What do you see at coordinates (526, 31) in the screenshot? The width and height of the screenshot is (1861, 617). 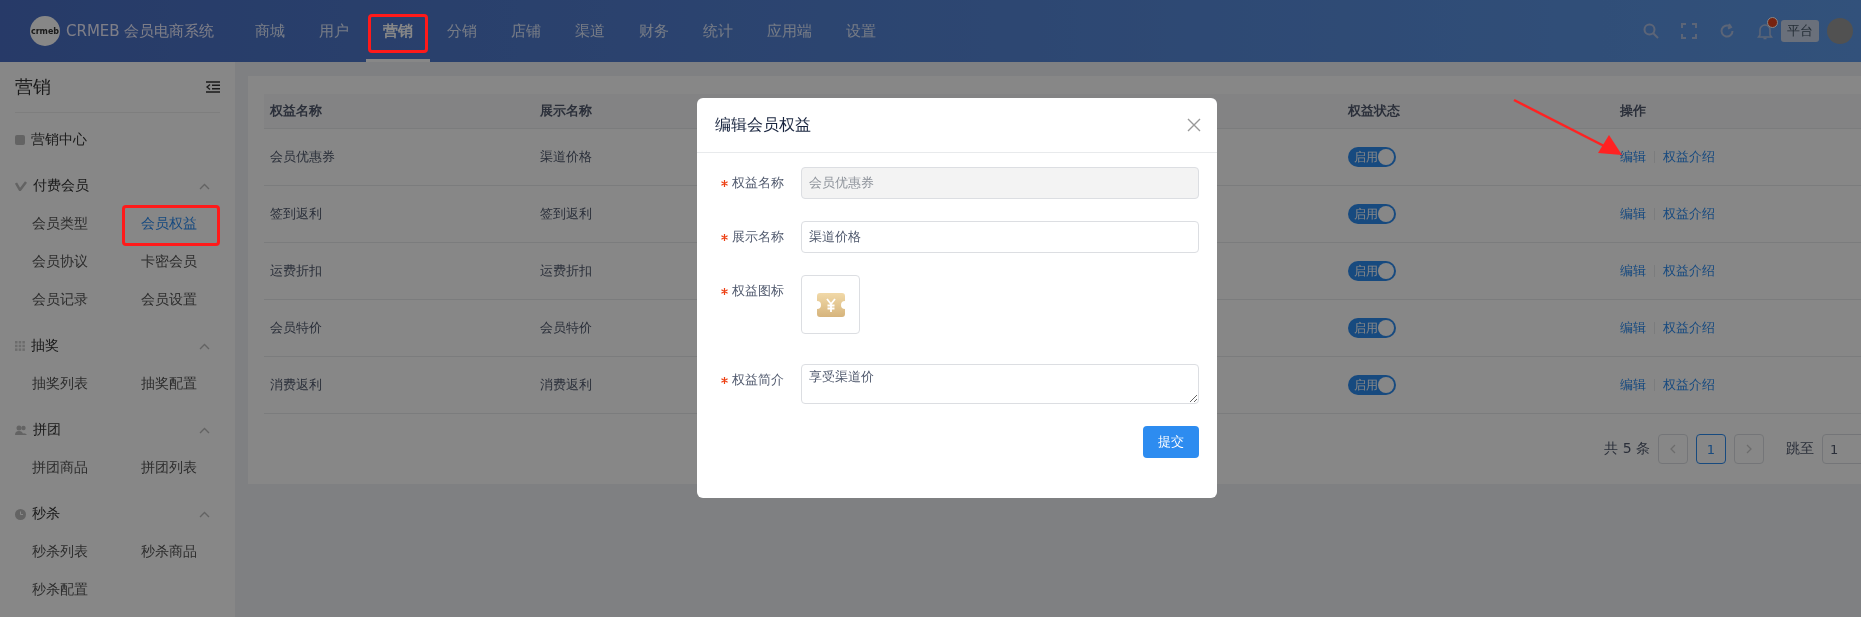 I see `nav-tab: 店铺` at bounding box center [526, 31].